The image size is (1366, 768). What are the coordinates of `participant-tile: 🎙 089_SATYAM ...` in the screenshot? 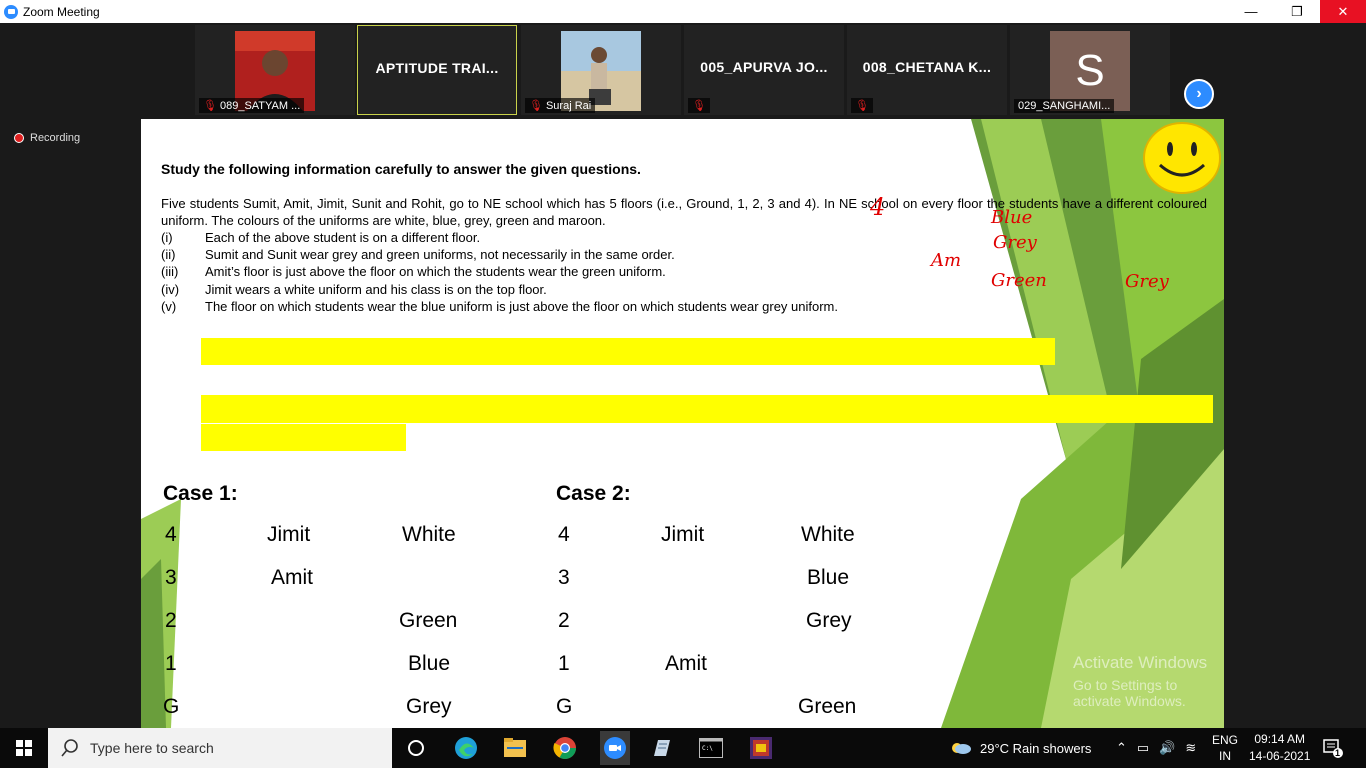 It's located at (275, 70).